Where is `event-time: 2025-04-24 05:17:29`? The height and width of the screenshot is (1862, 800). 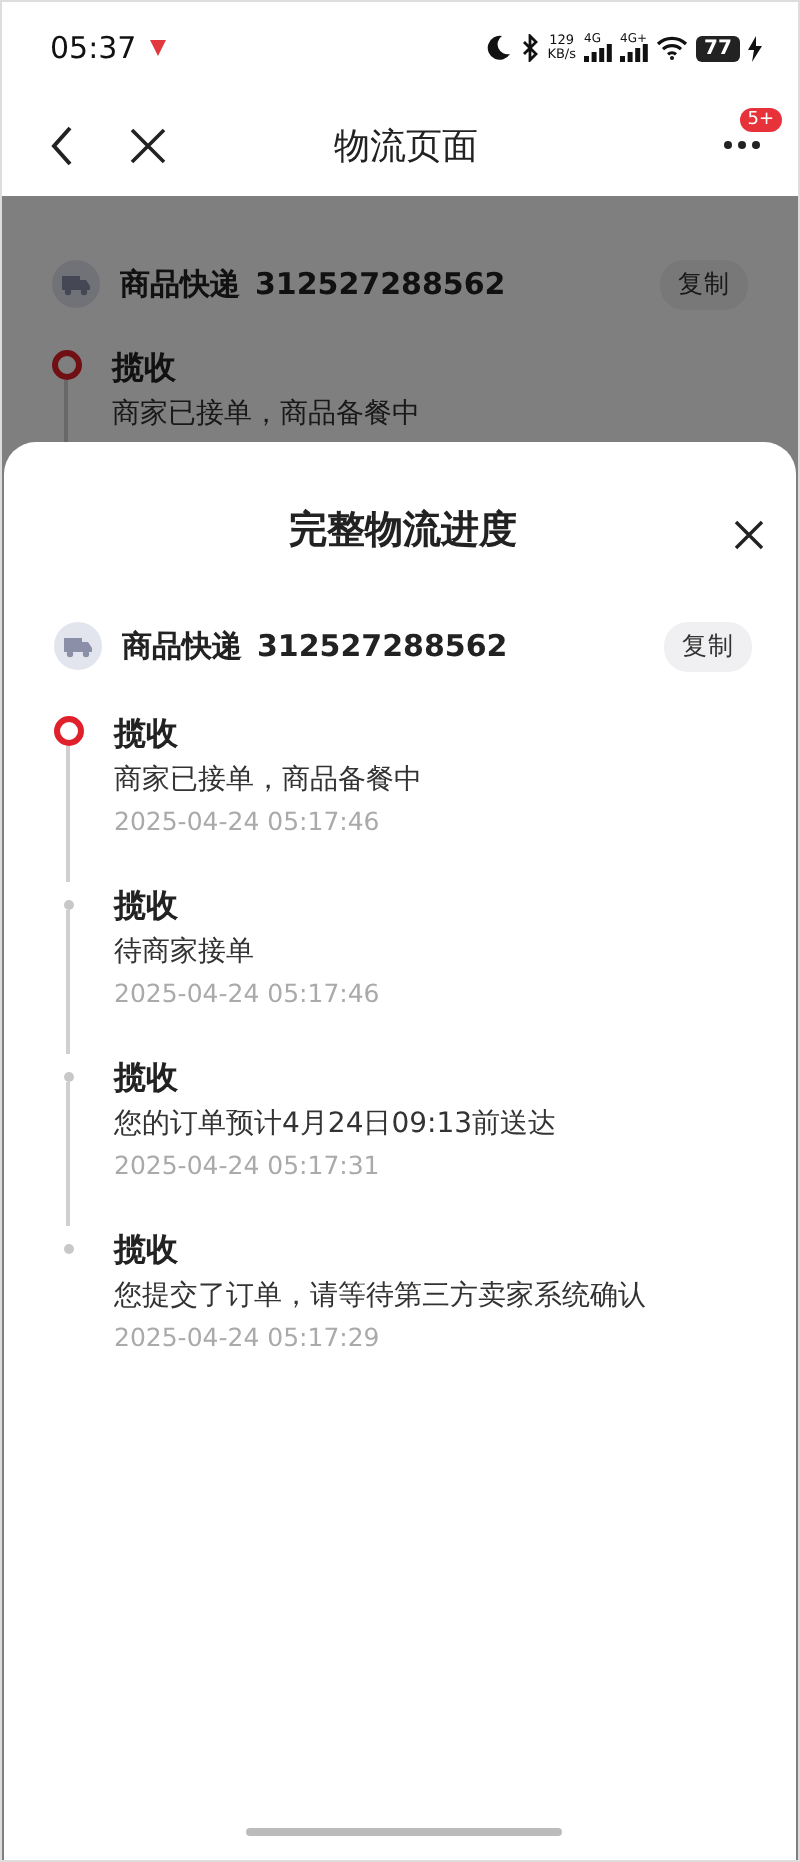 event-time: 2025-04-24 05:17:29 is located at coordinates (248, 1338).